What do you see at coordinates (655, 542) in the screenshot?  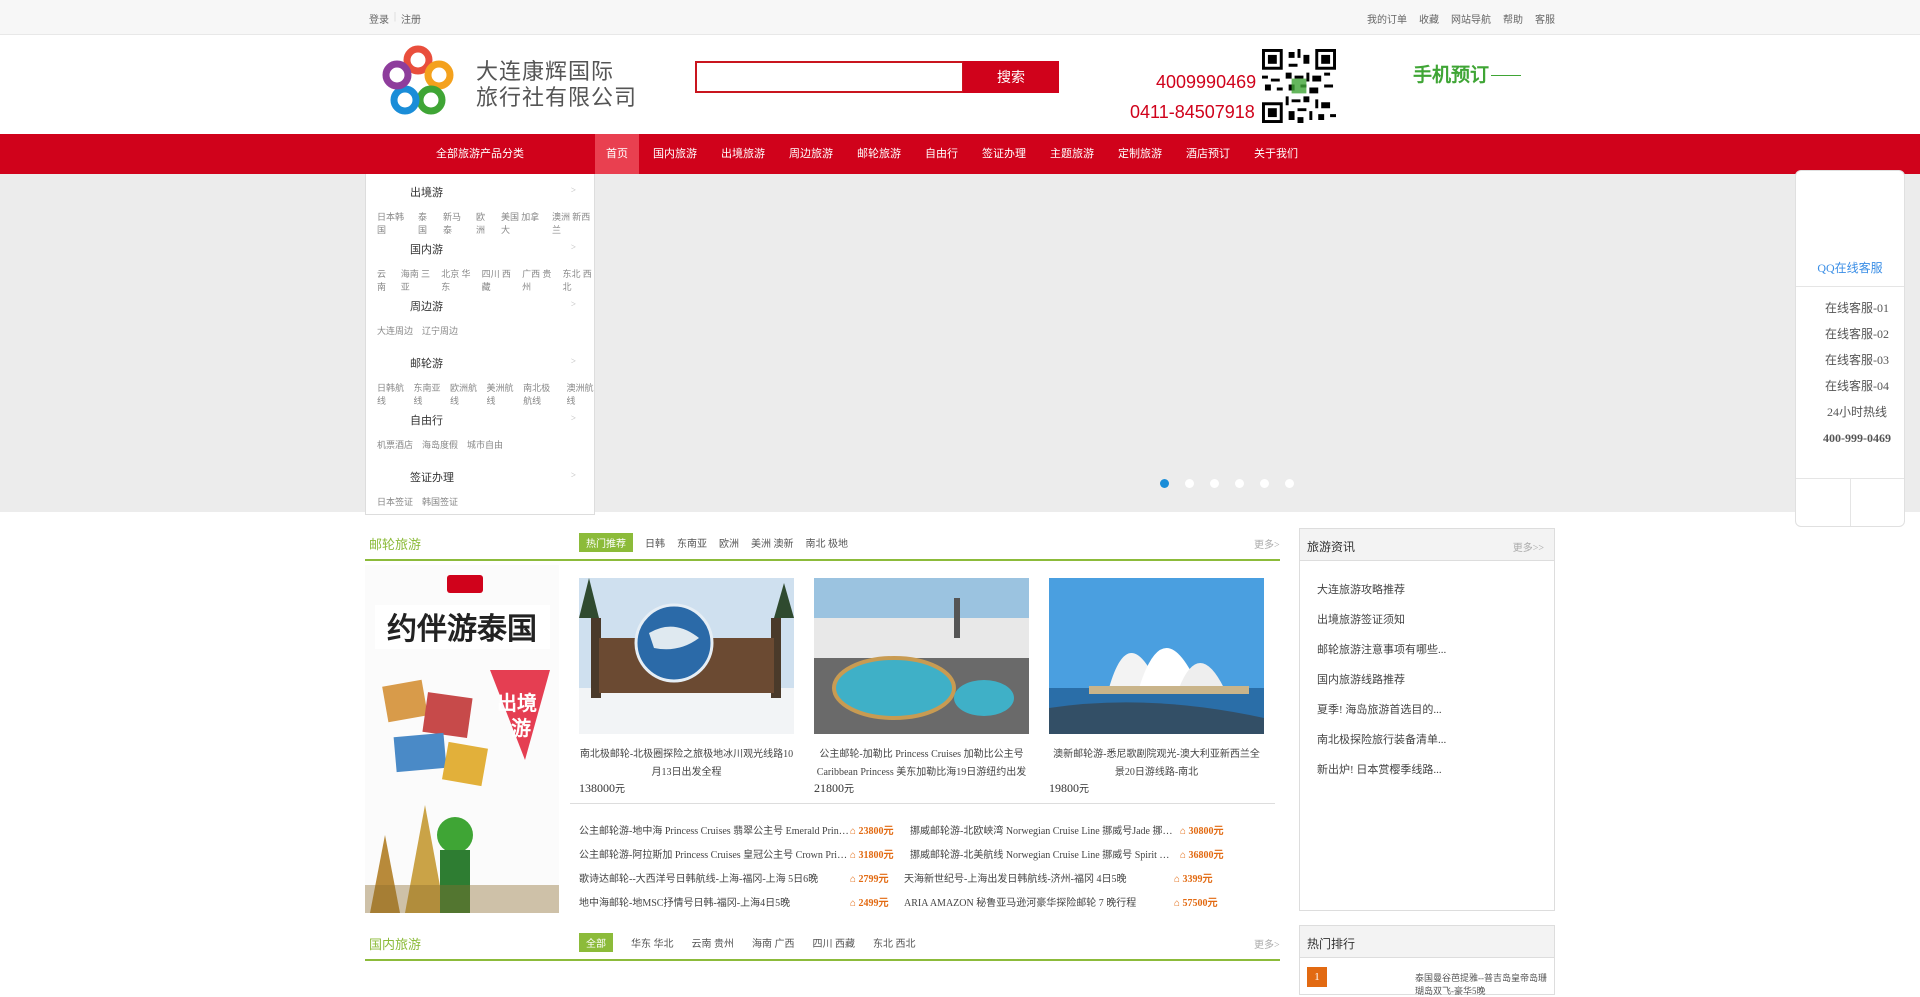 I see `tab-japan-korea: 日韩` at bounding box center [655, 542].